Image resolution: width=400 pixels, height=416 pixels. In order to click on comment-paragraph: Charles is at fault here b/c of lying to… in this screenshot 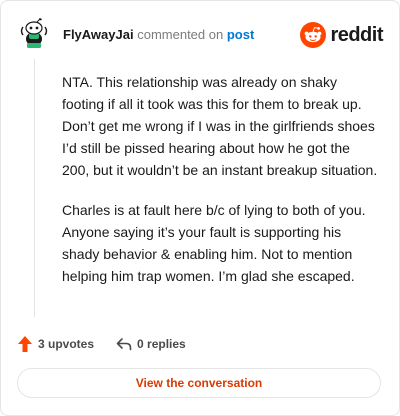, I will do `click(214, 243)`.